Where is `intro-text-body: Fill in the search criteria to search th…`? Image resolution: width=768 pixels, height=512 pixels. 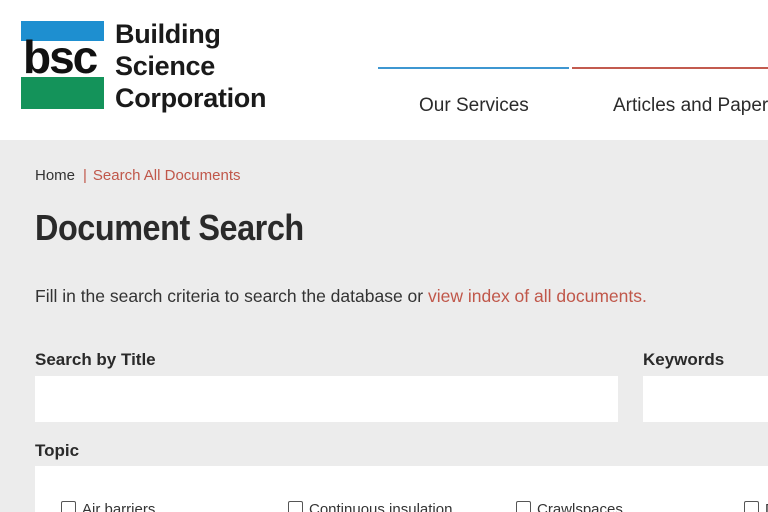
intro-text-body: Fill in the search criteria to search th… is located at coordinates (231, 296).